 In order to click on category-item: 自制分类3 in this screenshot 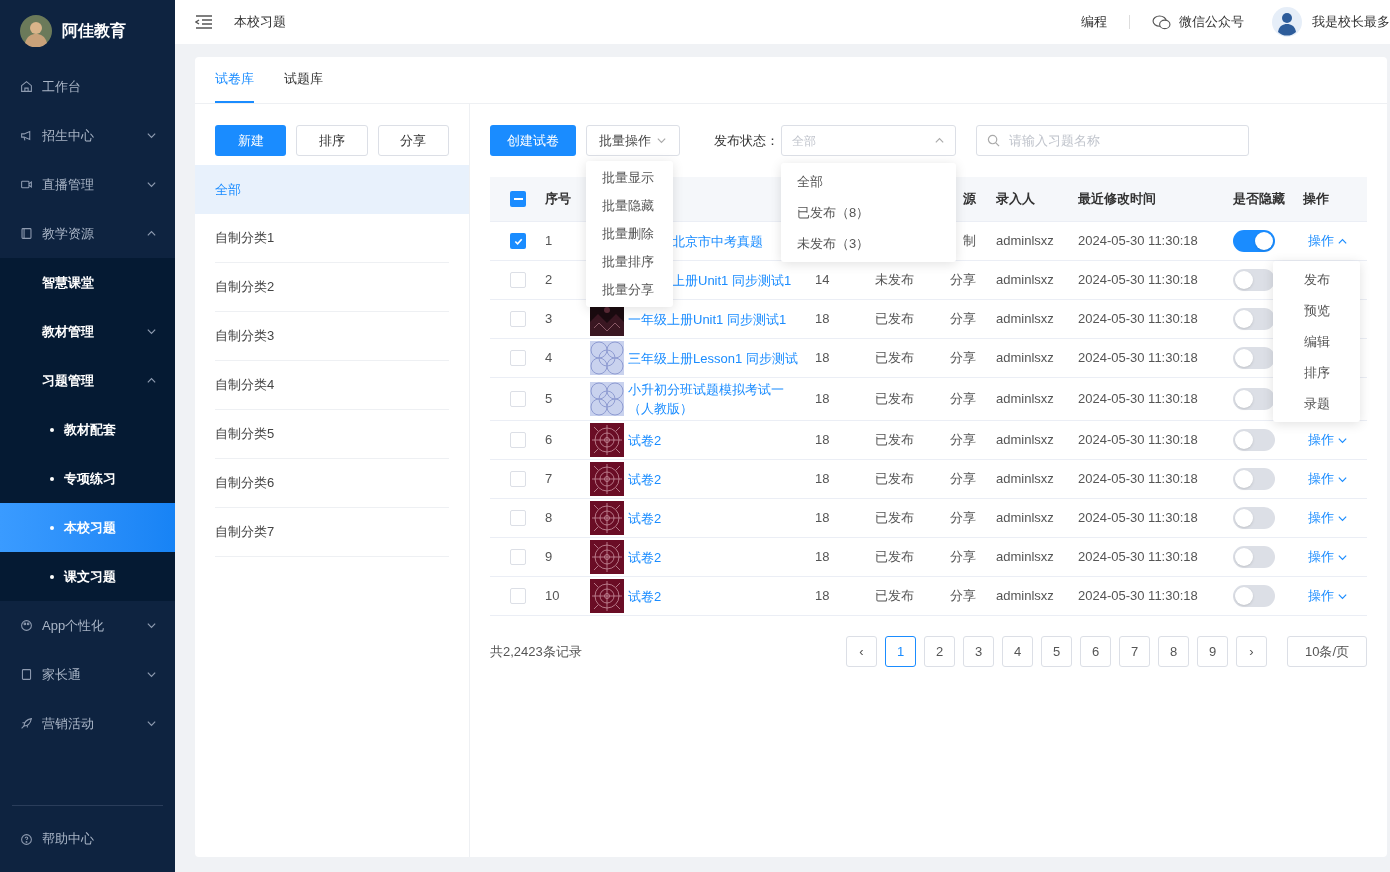, I will do `click(332, 336)`.